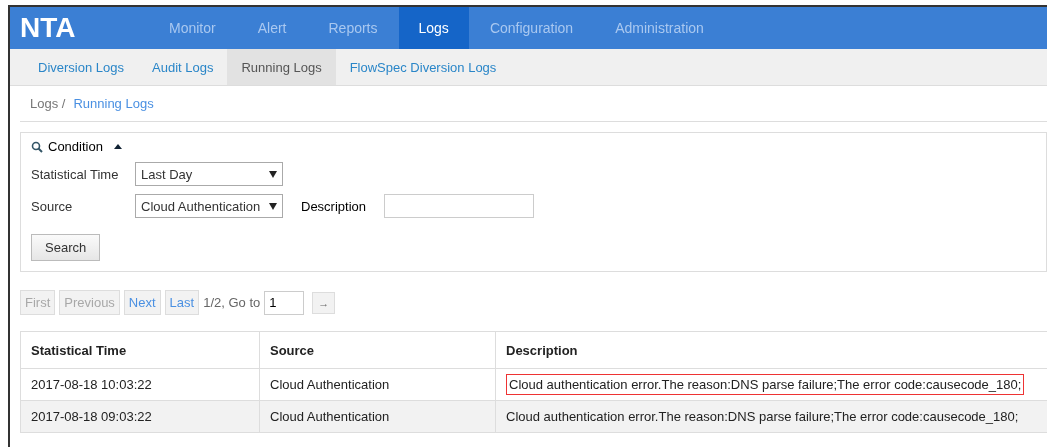  What do you see at coordinates (52, 206) in the screenshot?
I see `field-label: Source` at bounding box center [52, 206].